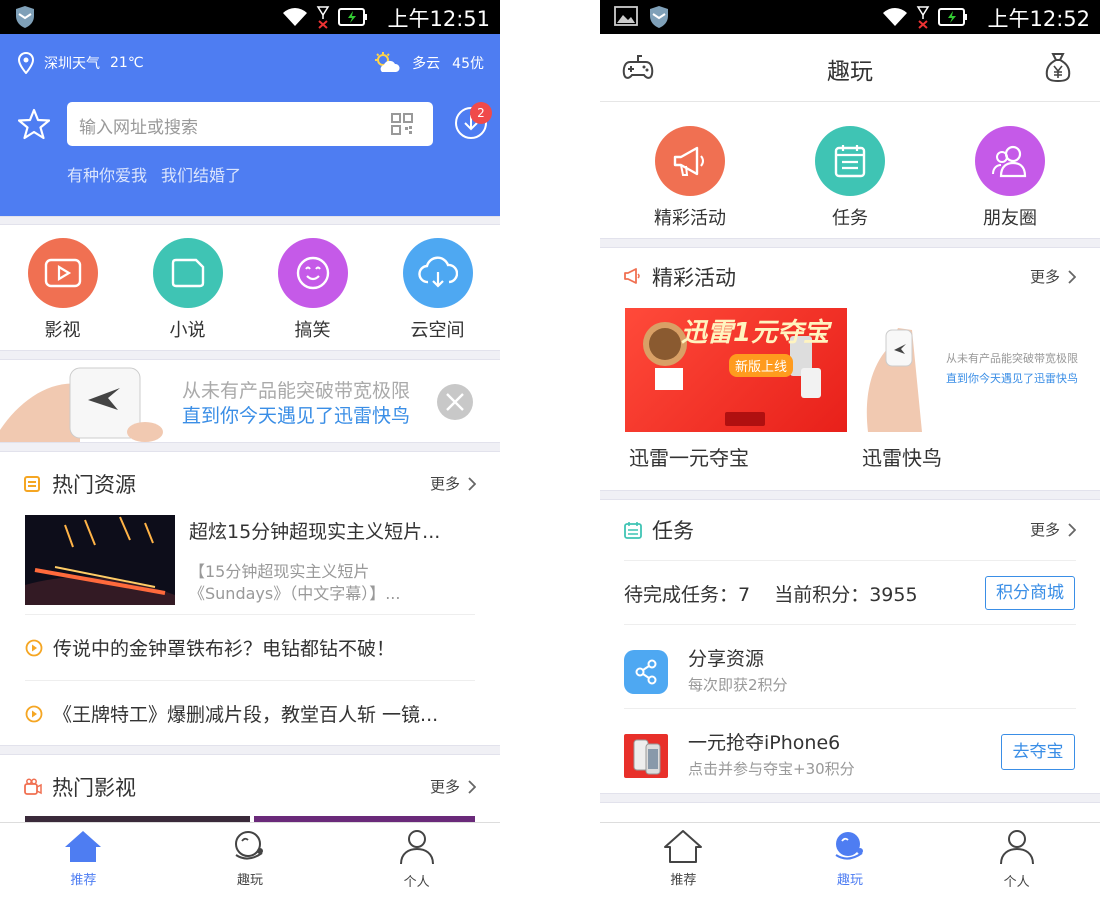 Image resolution: width=1100 pixels, height=900 pixels. Describe the element at coordinates (296, 391) in the screenshot. I see `ad-line-1: 从未有产品能突破带宽极限` at that location.